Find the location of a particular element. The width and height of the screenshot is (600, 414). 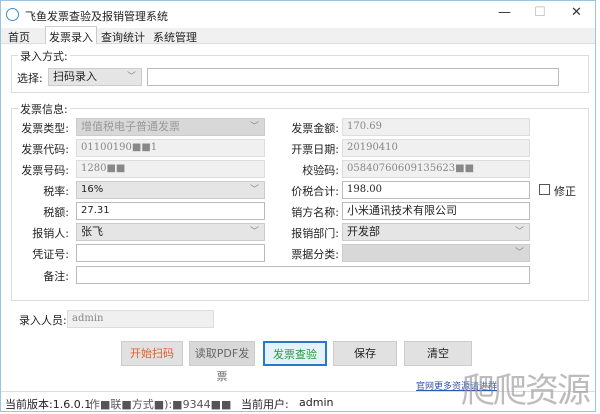

current-user-label: 当前用户: is located at coordinates (265, 404).